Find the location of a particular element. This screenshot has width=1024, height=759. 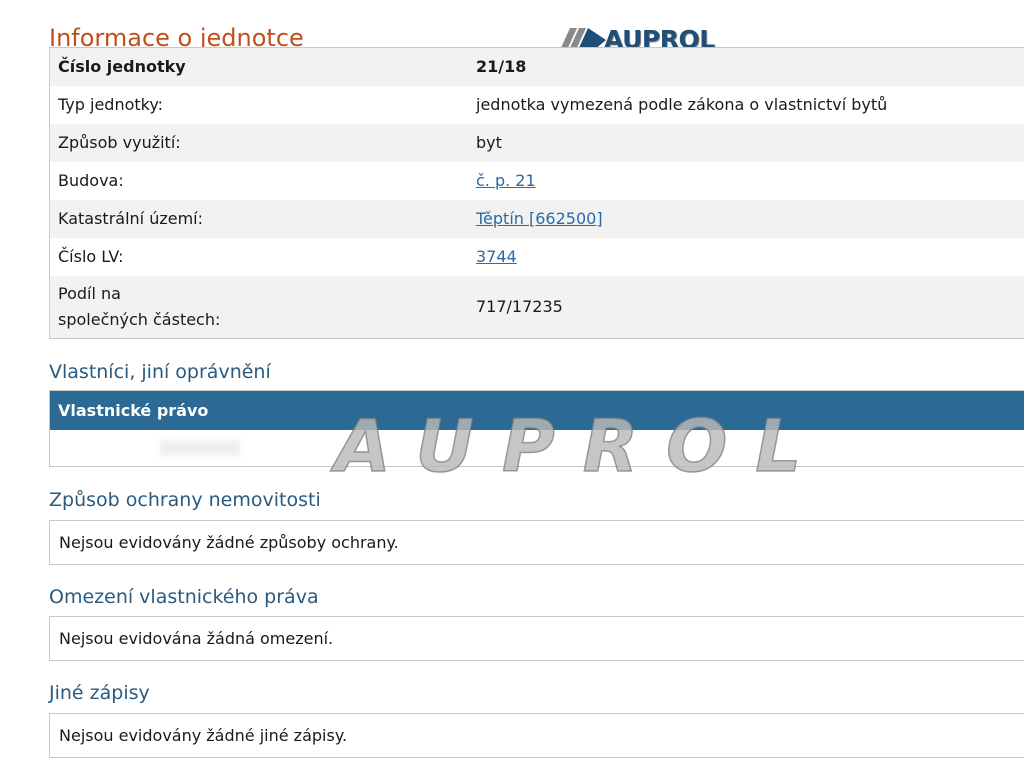

usage-label: Způsob využití: is located at coordinates (119, 142).